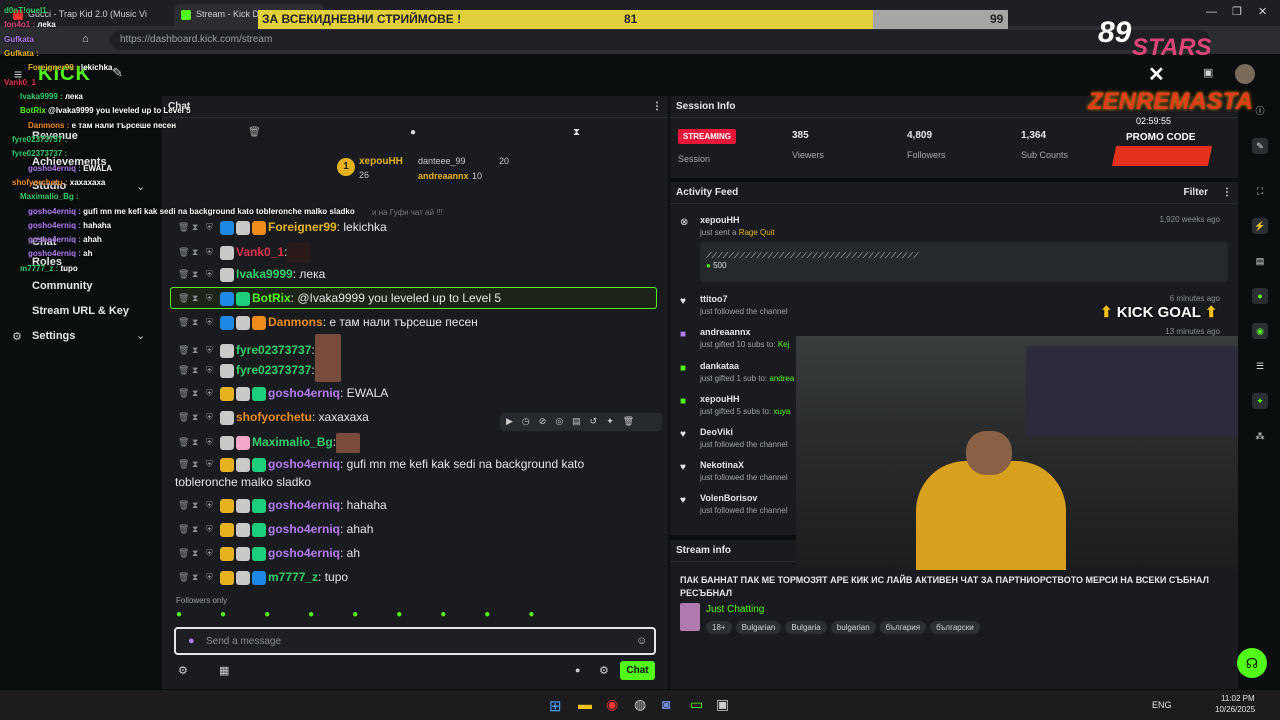 This screenshot has height=720, width=1280. I want to click on broadcast-icon: ◉, so click(1260, 331).